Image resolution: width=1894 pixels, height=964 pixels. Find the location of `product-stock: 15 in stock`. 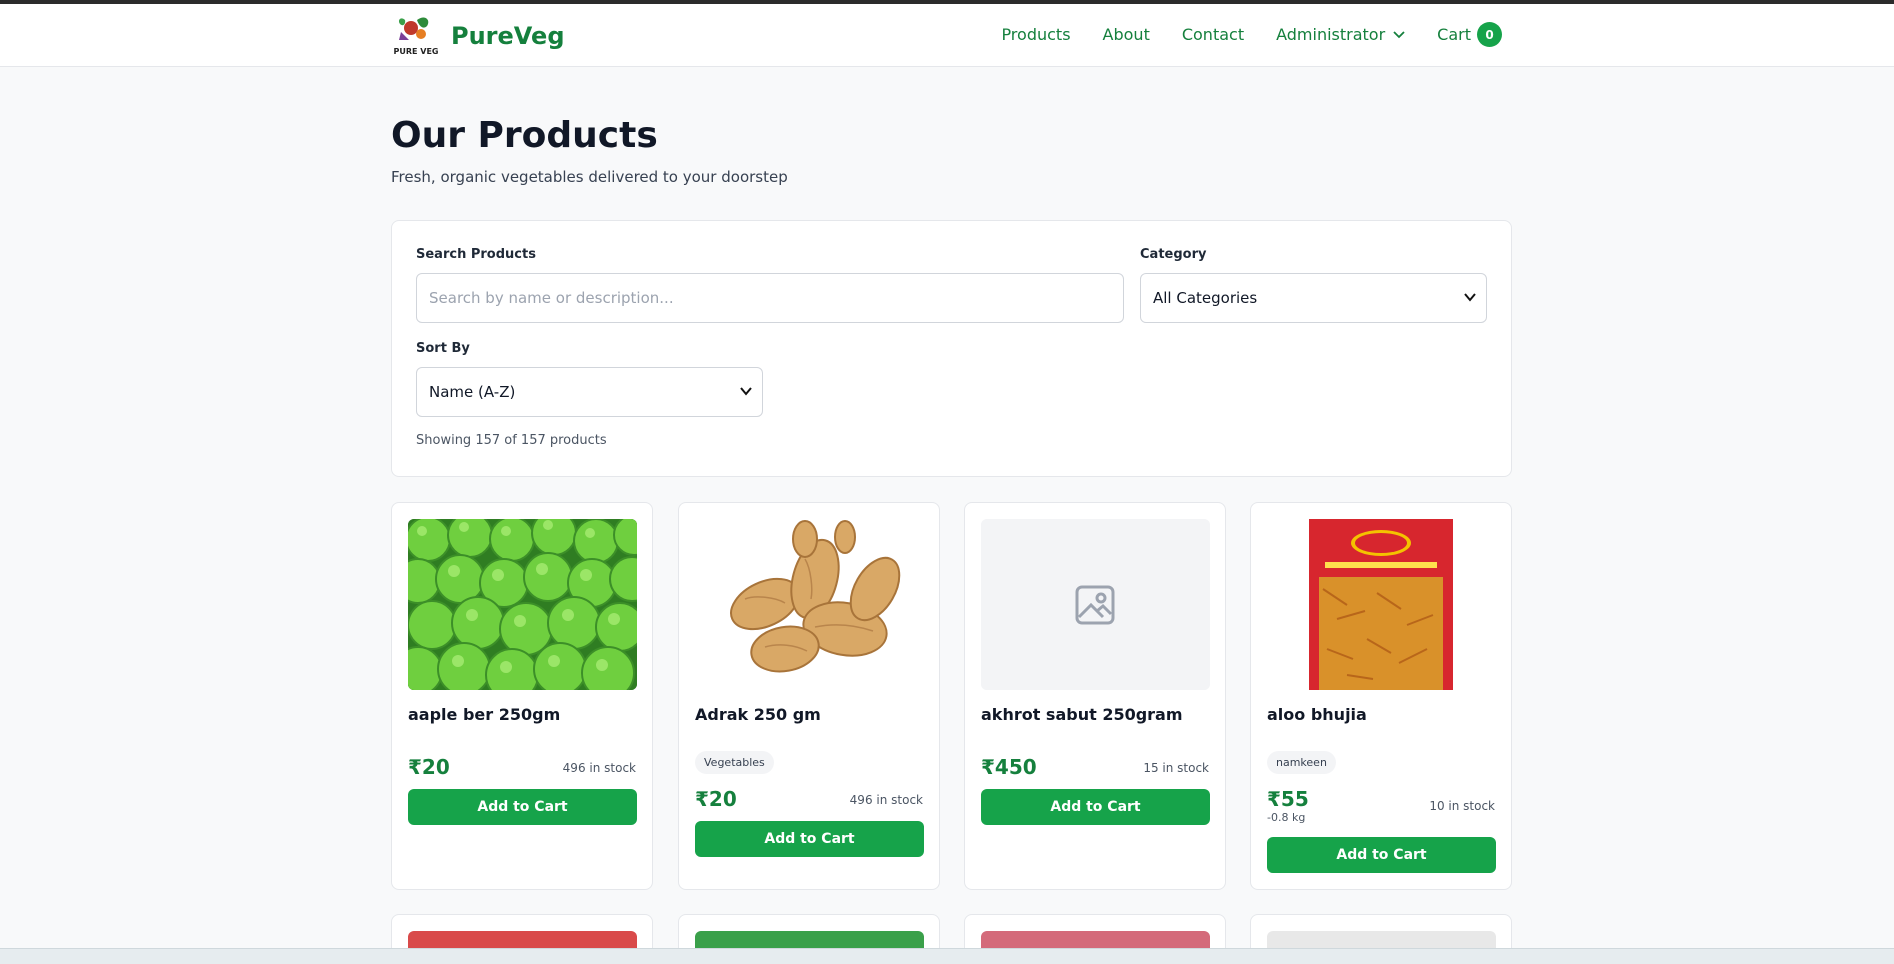

product-stock: 15 in stock is located at coordinates (1176, 768).